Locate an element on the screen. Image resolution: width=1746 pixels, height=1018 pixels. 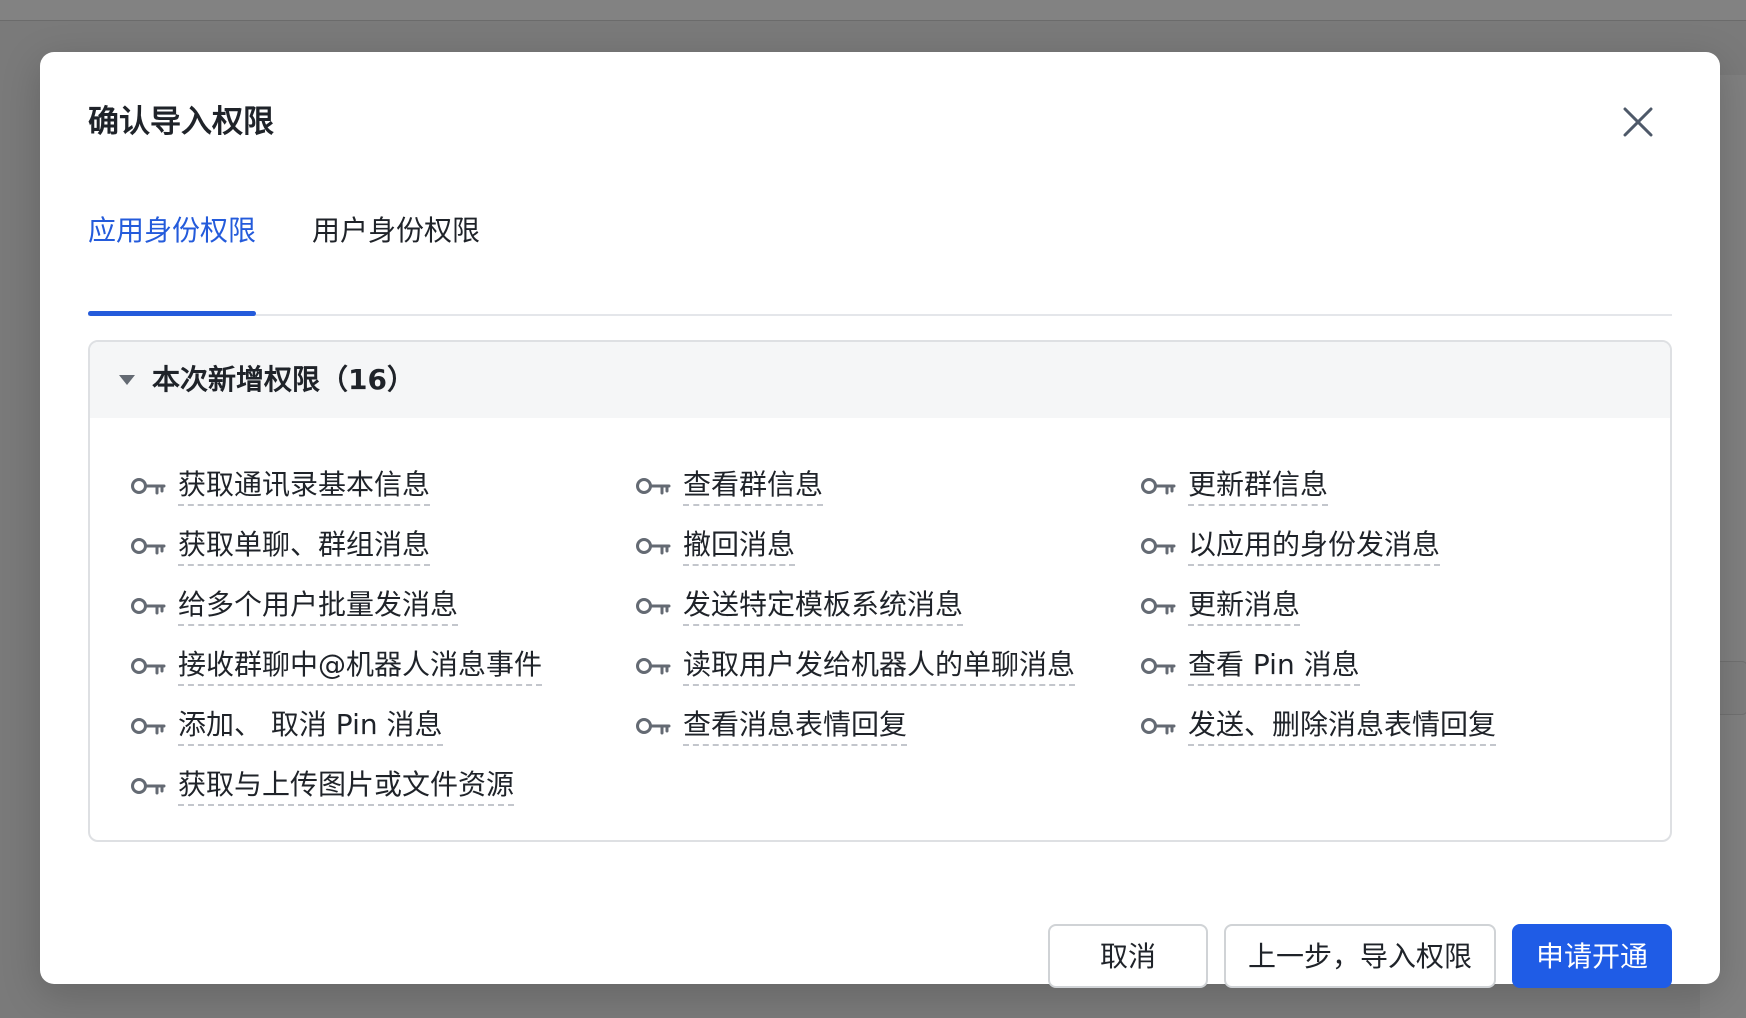
permission-label: 更新消息 is located at coordinates (1244, 606).